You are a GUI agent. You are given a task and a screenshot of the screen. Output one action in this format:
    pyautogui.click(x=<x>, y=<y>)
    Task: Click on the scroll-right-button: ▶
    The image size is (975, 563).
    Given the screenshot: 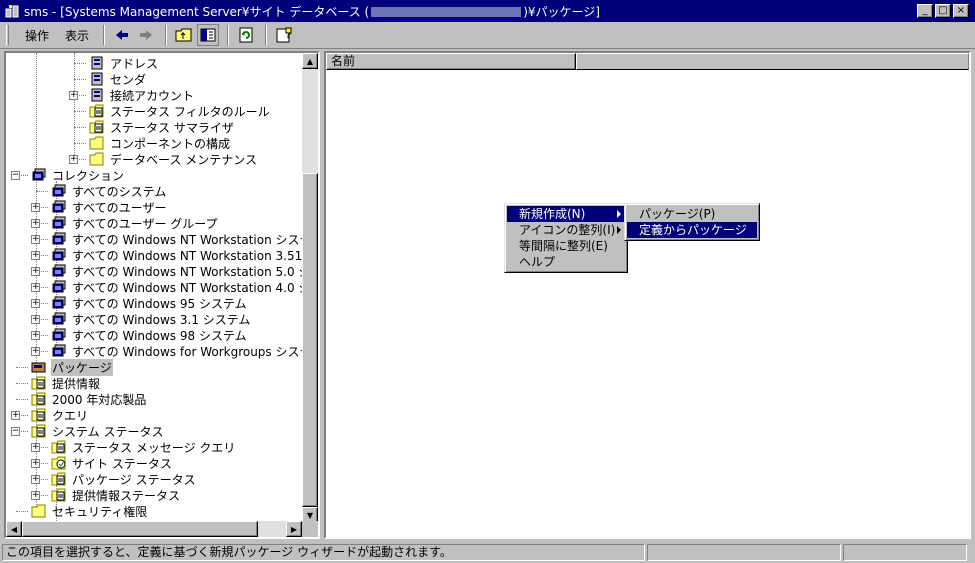 What is the action you would take?
    pyautogui.click(x=294, y=529)
    